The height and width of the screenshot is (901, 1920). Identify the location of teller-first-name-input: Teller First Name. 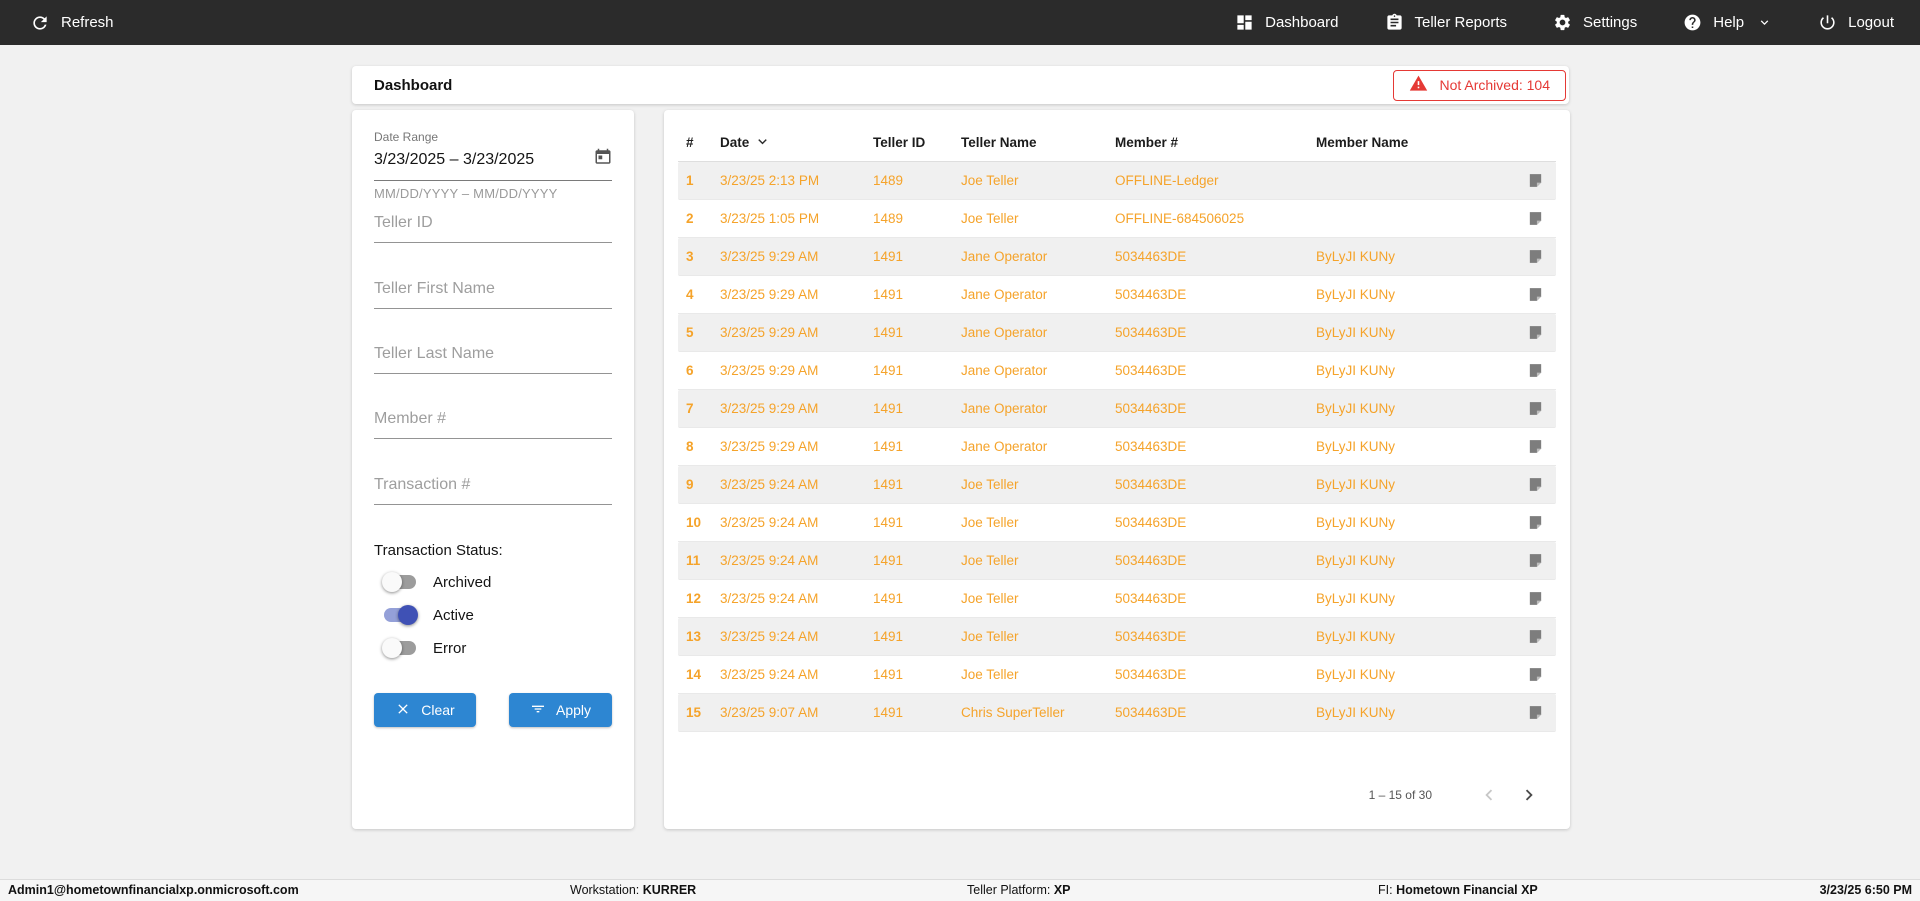
(493, 294).